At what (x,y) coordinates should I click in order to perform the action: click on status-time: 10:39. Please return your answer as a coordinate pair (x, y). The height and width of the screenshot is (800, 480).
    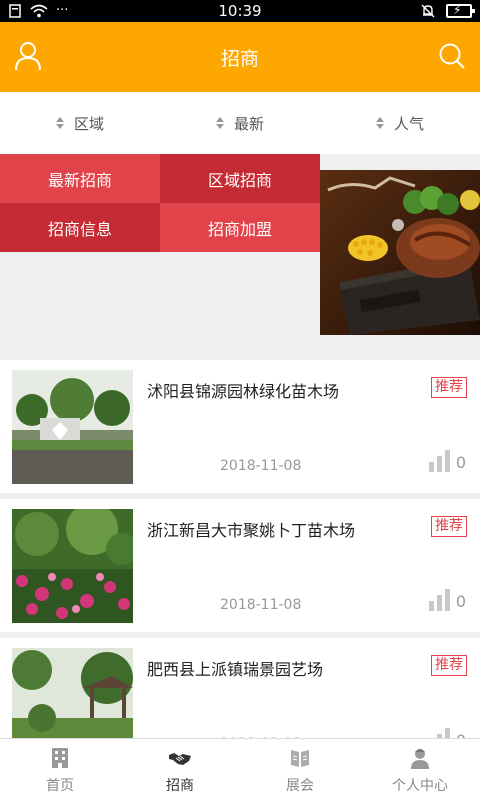
    Looking at the image, I should click on (240, 11).